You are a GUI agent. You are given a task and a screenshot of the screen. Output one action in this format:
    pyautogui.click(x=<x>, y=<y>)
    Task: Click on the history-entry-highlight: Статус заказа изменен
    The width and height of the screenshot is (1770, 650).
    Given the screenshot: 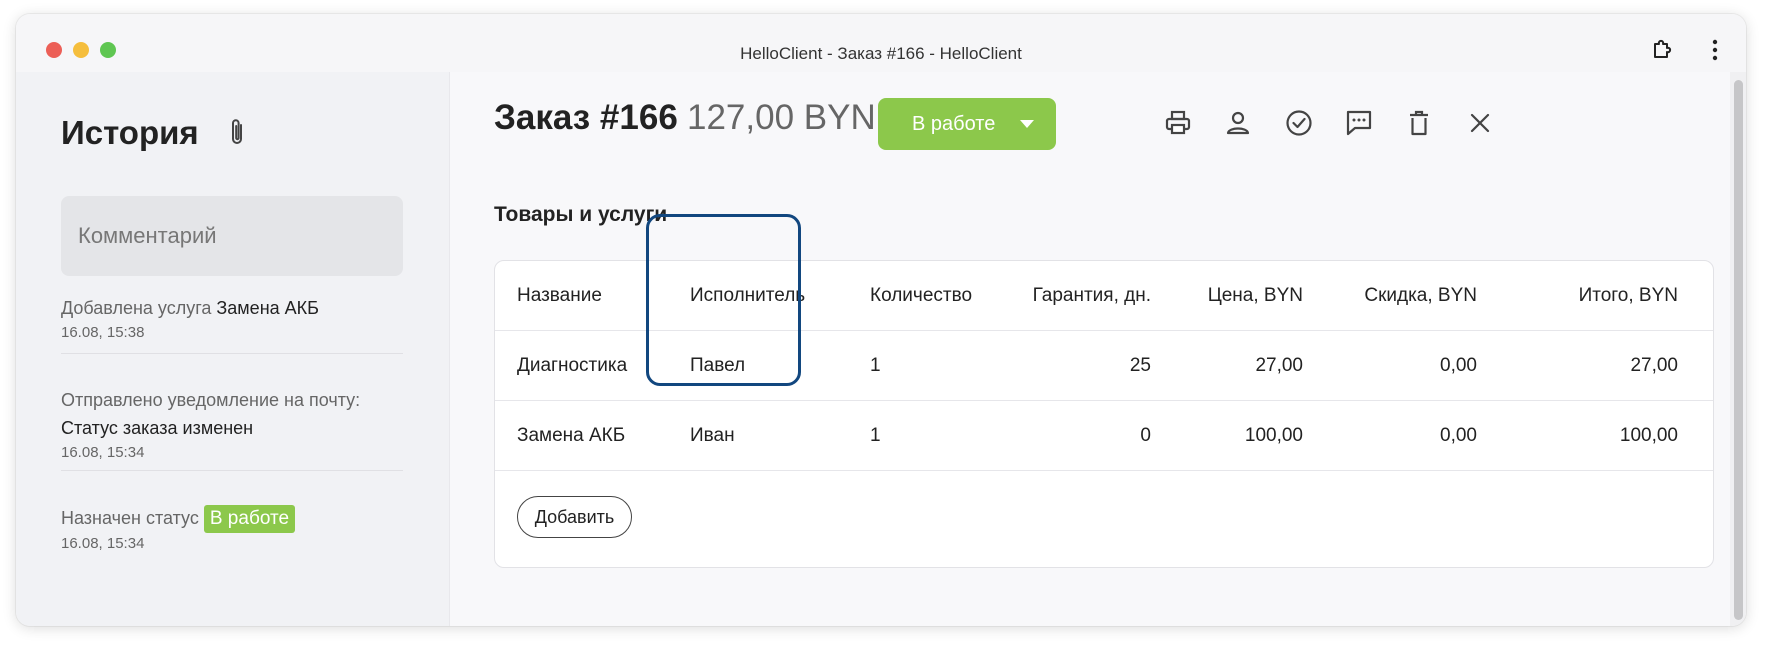 What is the action you would take?
    pyautogui.click(x=157, y=428)
    